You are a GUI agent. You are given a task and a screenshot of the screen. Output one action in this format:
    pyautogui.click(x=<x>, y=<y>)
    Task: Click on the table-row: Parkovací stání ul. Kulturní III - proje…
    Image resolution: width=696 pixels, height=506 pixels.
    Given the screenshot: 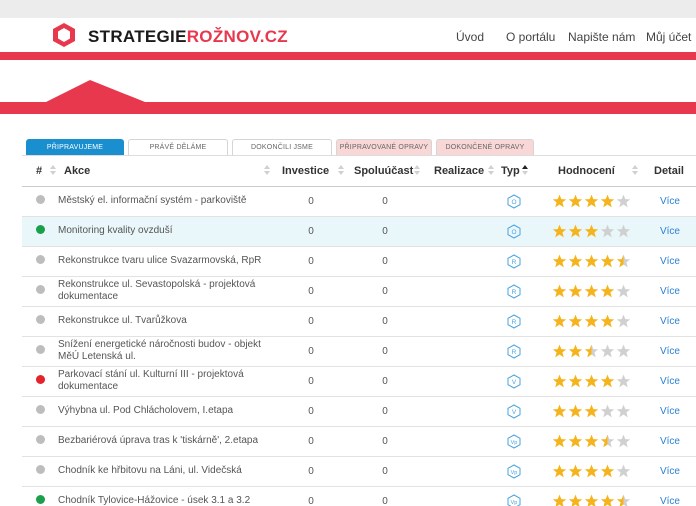 What is the action you would take?
    pyautogui.click(x=359, y=381)
    